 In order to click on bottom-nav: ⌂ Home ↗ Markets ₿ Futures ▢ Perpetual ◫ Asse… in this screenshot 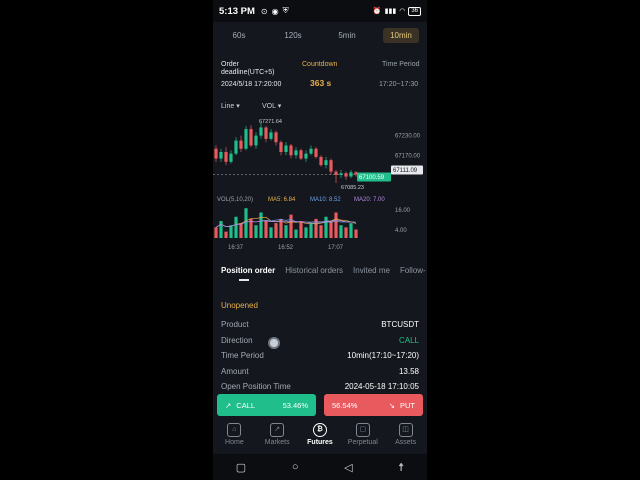, I will do `click(320, 436)`.